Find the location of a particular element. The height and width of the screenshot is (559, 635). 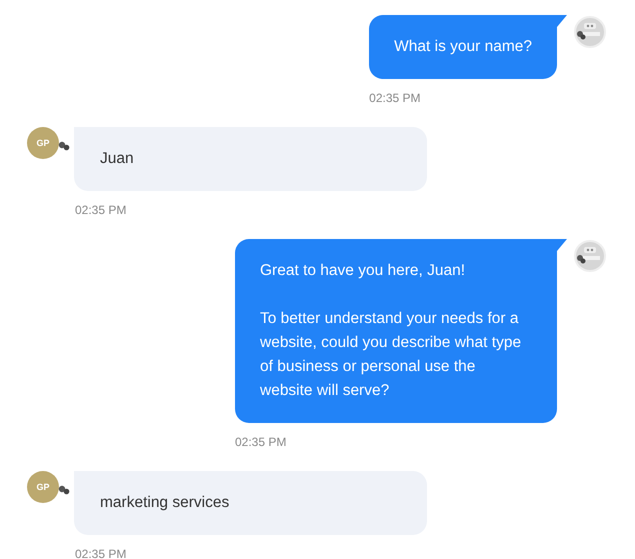

message-text: To better understand your needs for a website, could you describe what type of business or personal use the website will serve? is located at coordinates (391, 355).